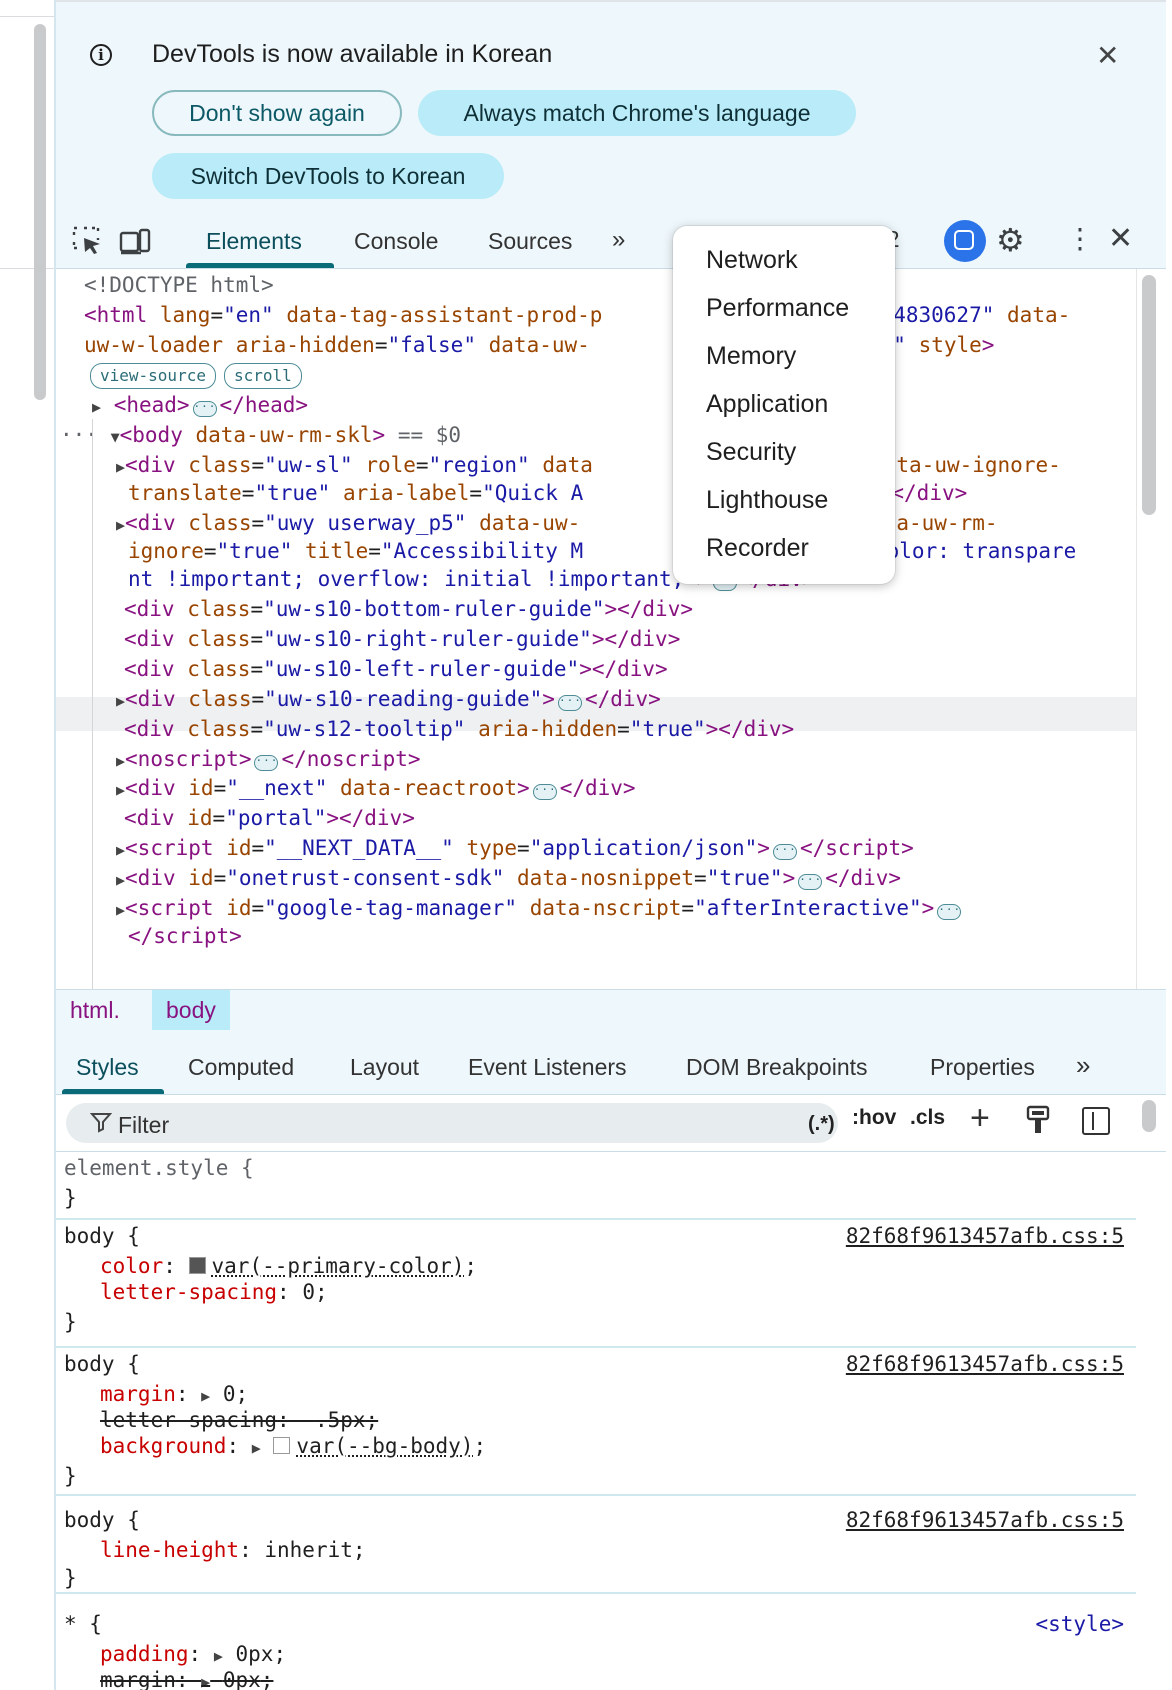 This screenshot has height=1690, width=1172. What do you see at coordinates (87, 241) in the screenshot?
I see `inspect-element-icon` at bounding box center [87, 241].